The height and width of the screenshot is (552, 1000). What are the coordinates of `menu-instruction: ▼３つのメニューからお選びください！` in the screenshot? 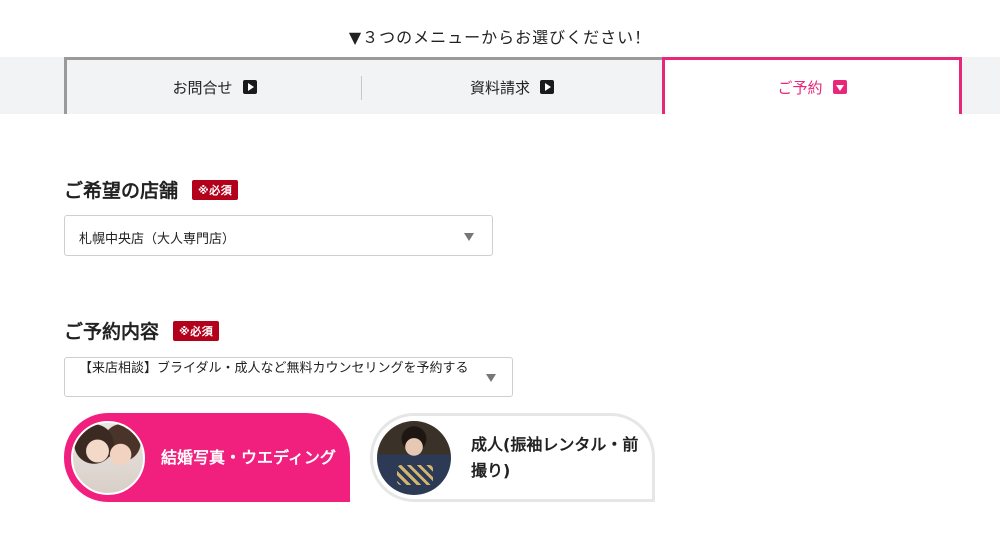 It's located at (500, 37).